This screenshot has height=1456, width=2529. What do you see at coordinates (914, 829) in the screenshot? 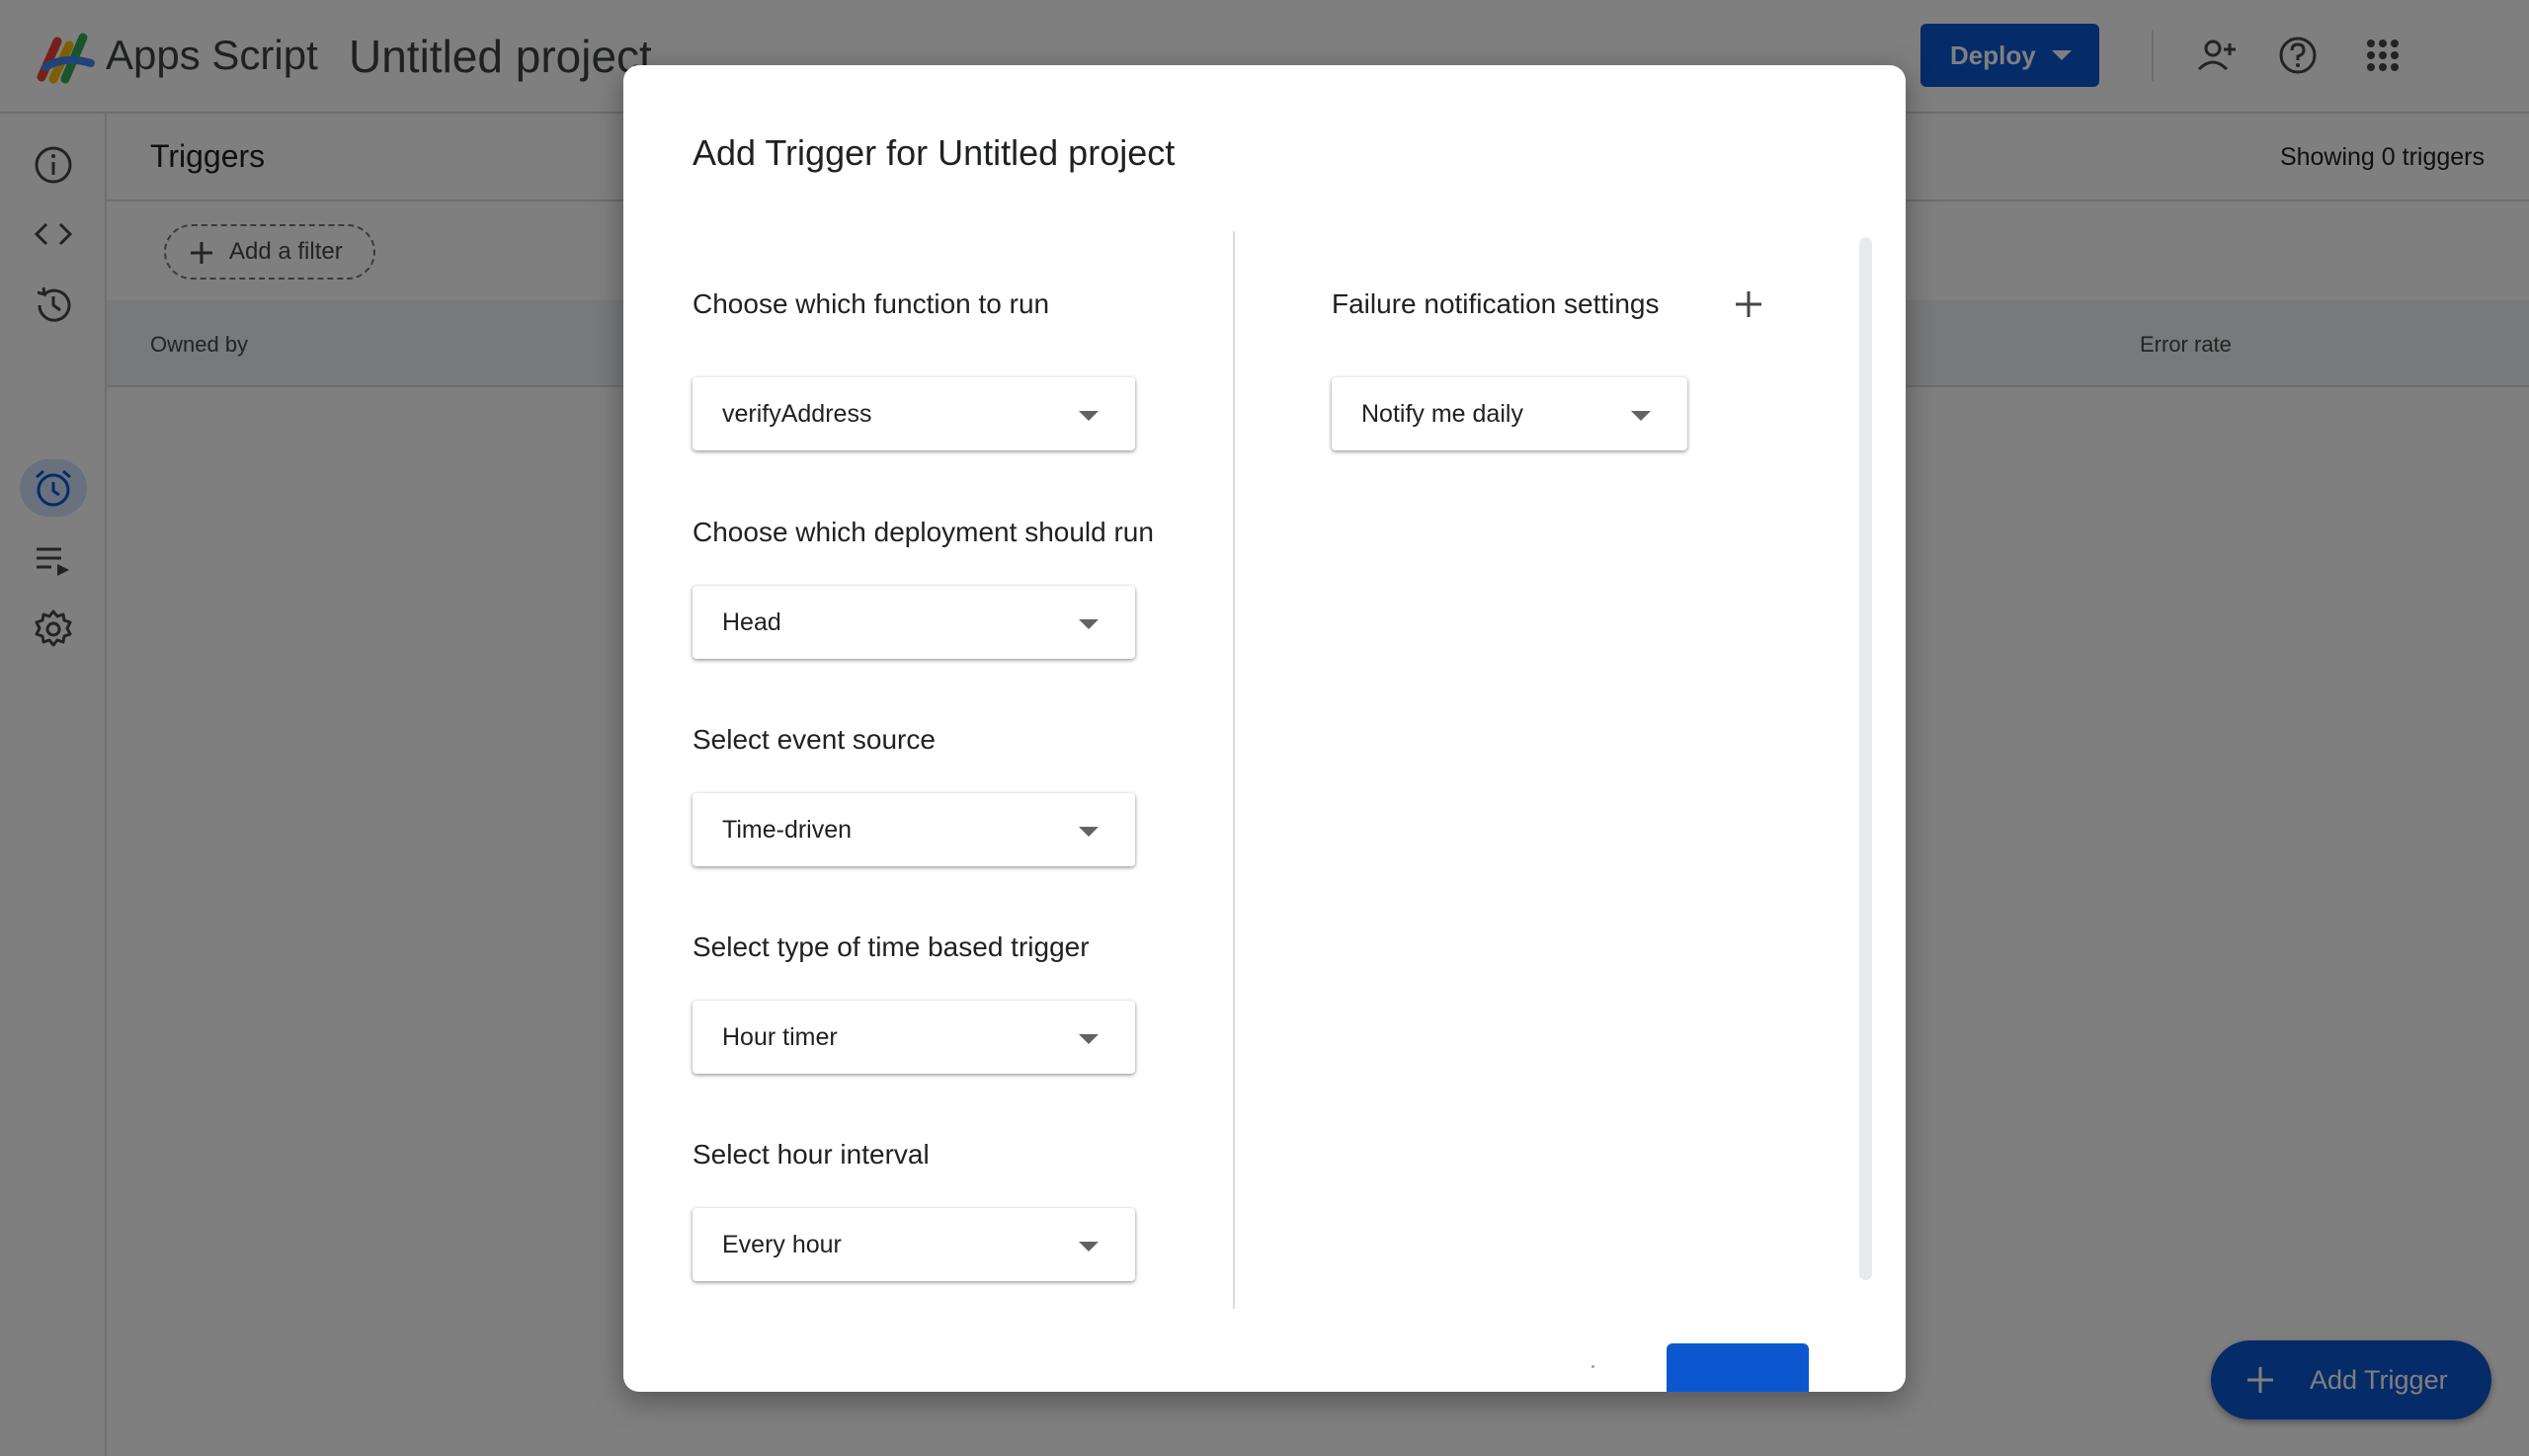
I see `event-source-select: Time-driven` at bounding box center [914, 829].